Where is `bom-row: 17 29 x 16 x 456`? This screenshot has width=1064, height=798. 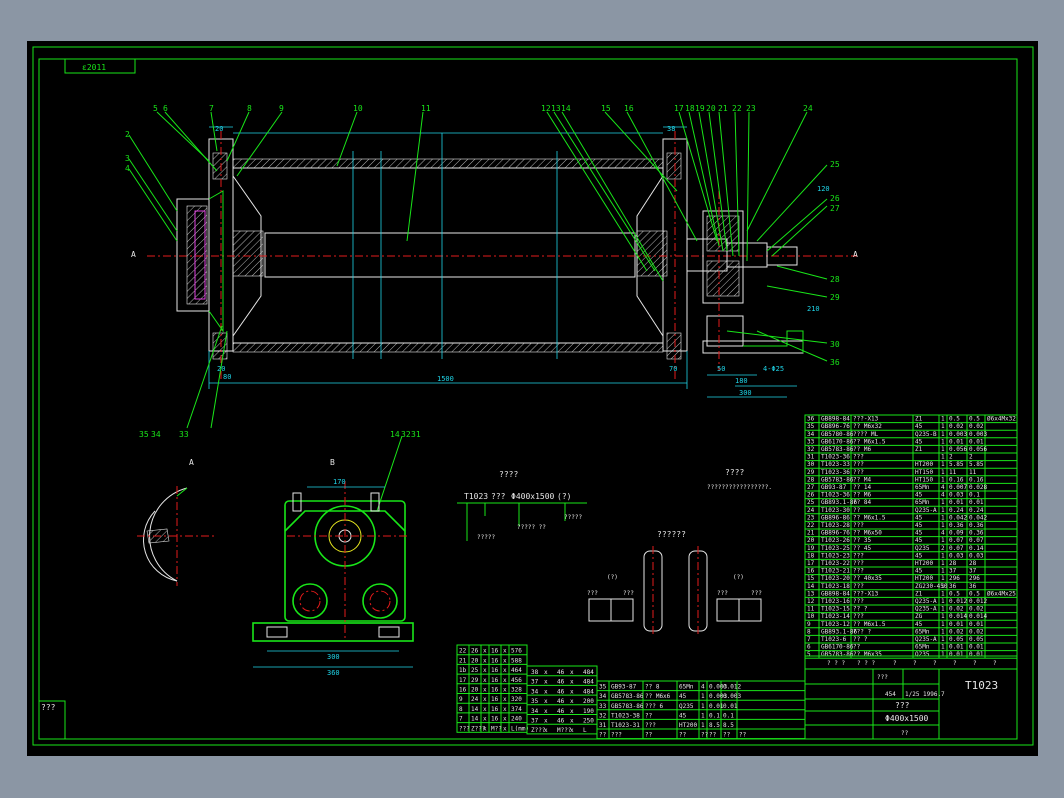 bom-row: 17 29 x 16 x 456 is located at coordinates (490, 680).